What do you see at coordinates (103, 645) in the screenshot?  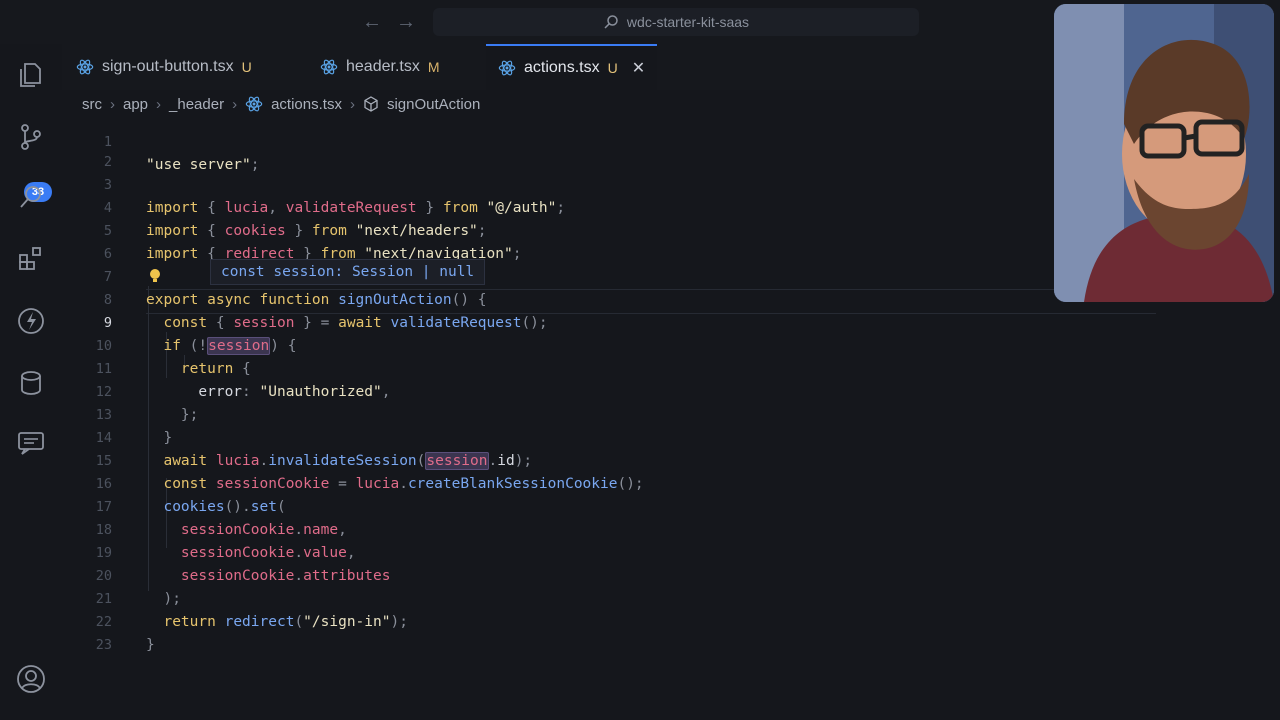 I see `line-number: 23` at bounding box center [103, 645].